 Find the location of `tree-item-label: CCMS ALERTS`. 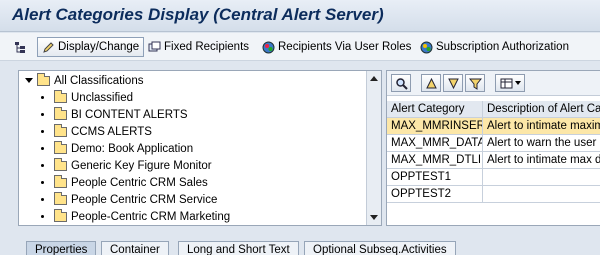

tree-item-label: CCMS ALERTS is located at coordinates (111, 131).